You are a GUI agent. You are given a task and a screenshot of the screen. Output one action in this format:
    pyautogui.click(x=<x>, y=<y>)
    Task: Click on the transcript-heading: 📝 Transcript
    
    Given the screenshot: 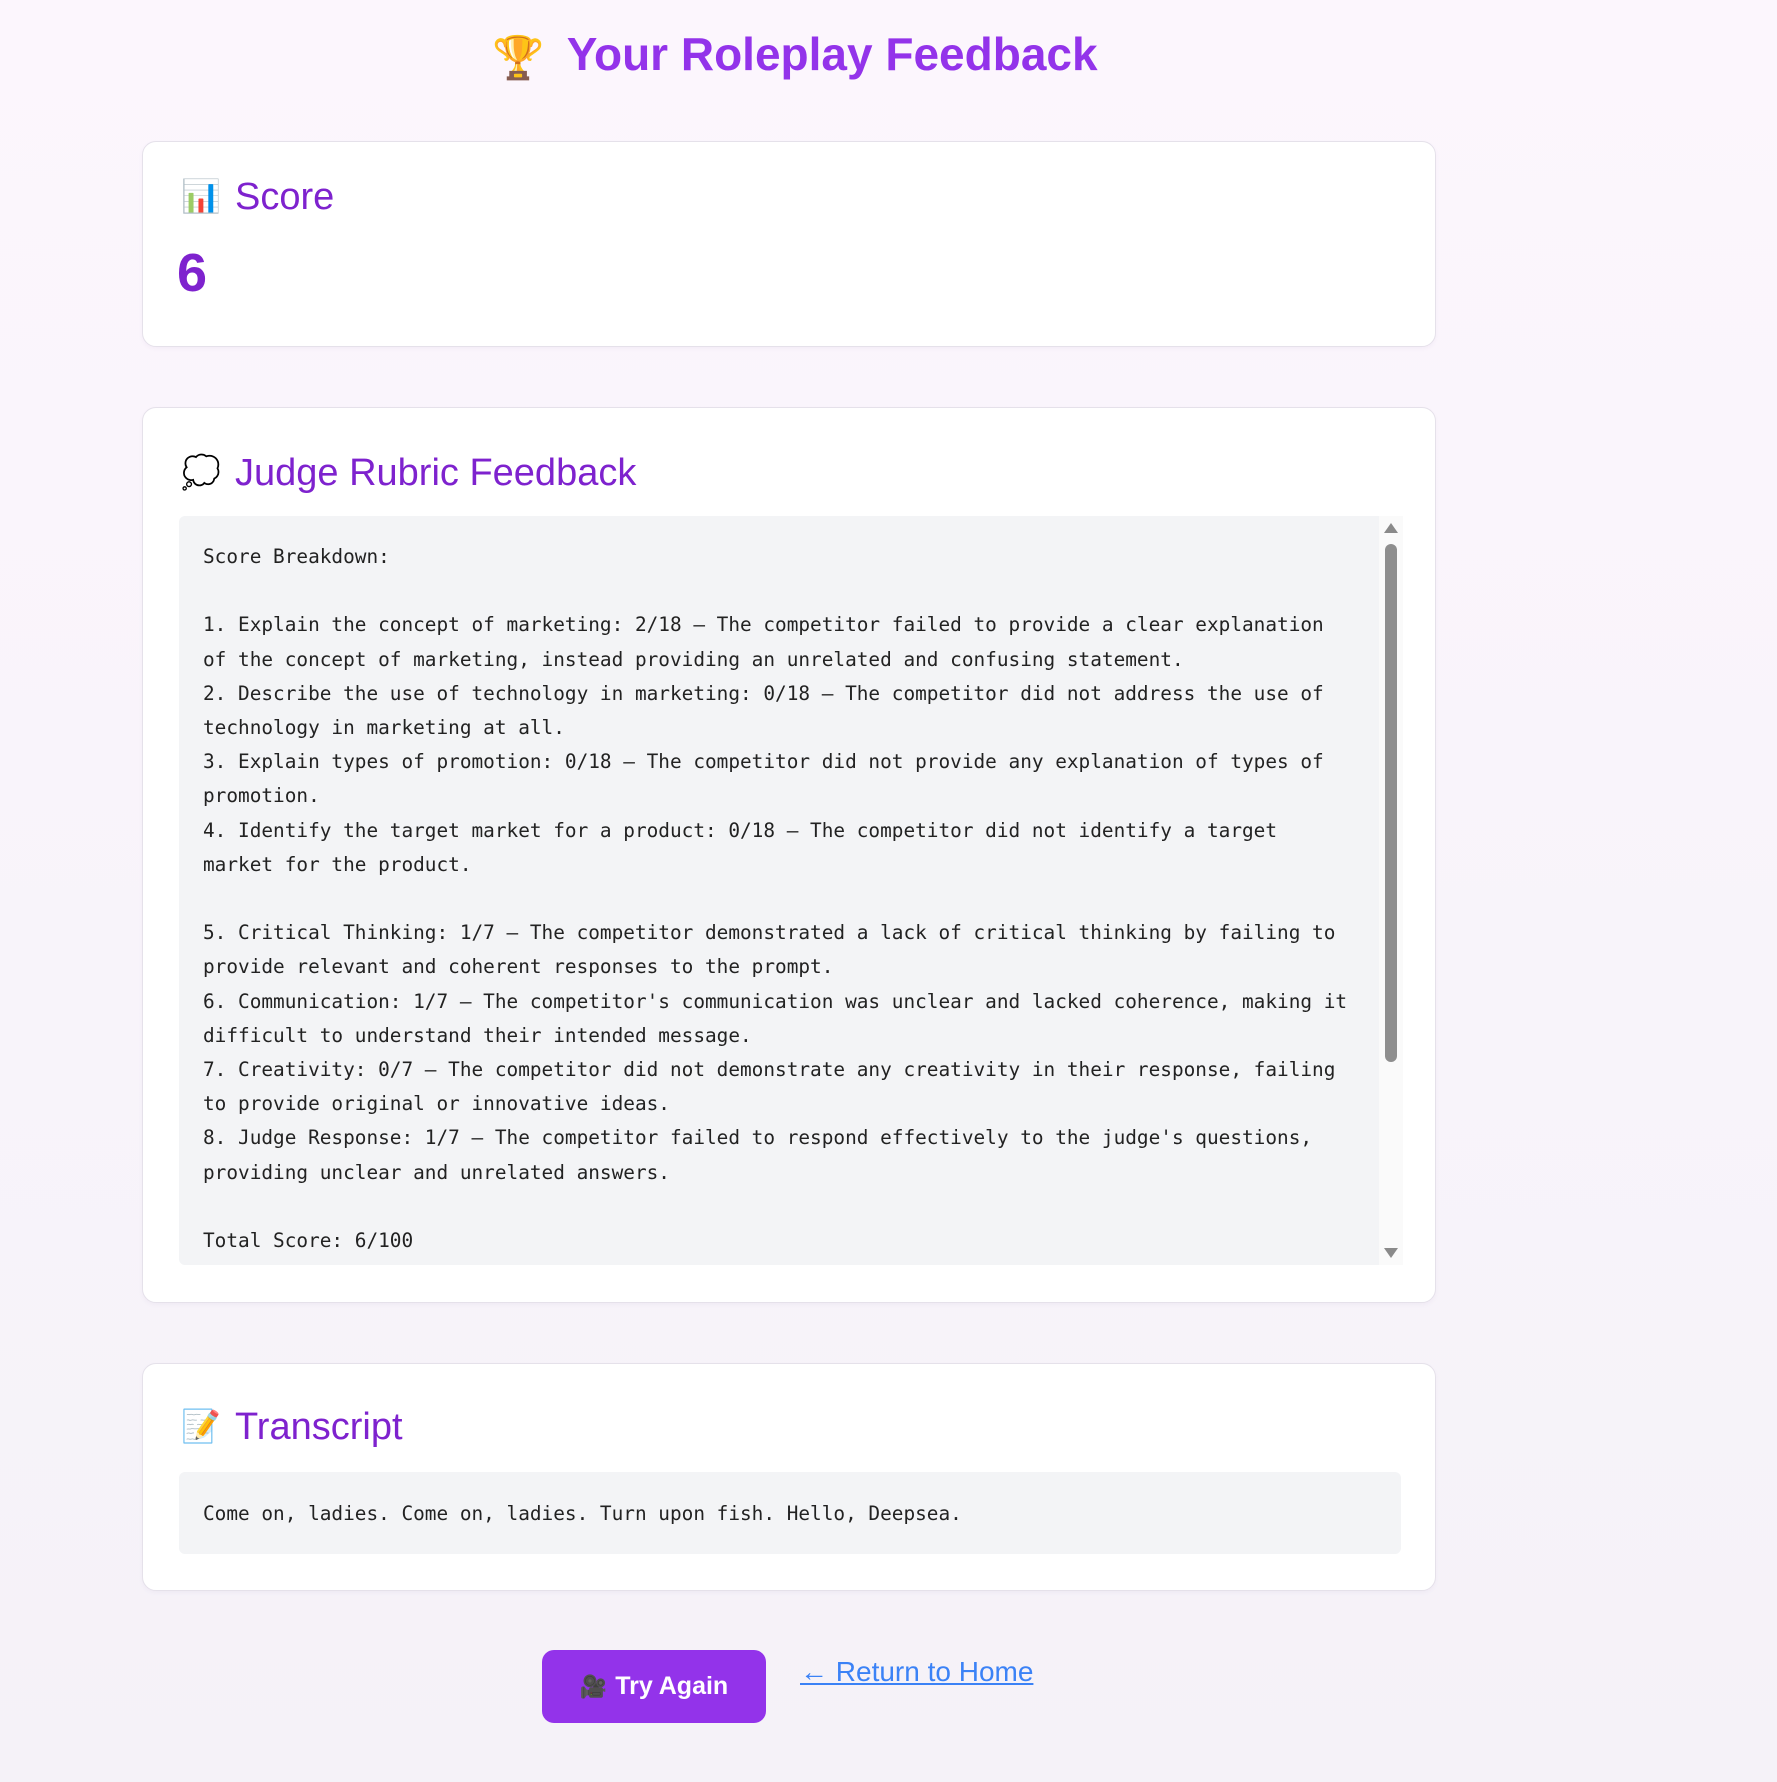 What is the action you would take?
    pyautogui.click(x=292, y=1426)
    